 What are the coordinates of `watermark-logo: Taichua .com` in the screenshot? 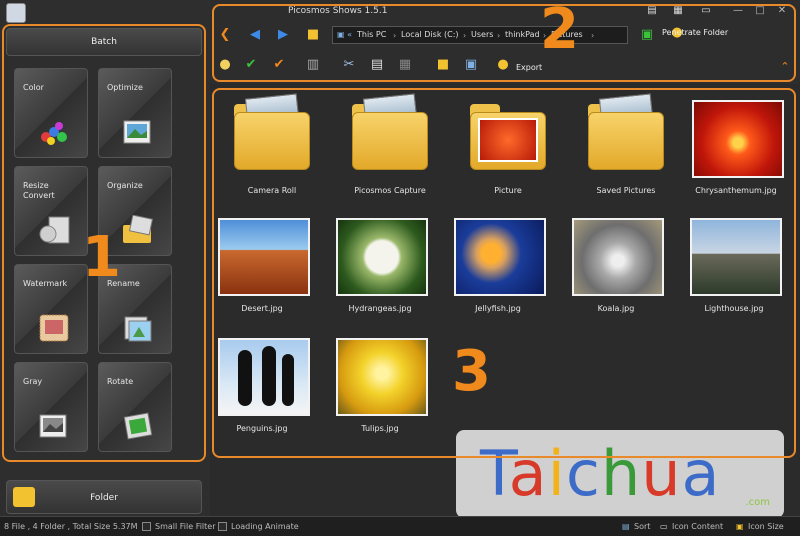 It's located at (620, 474).